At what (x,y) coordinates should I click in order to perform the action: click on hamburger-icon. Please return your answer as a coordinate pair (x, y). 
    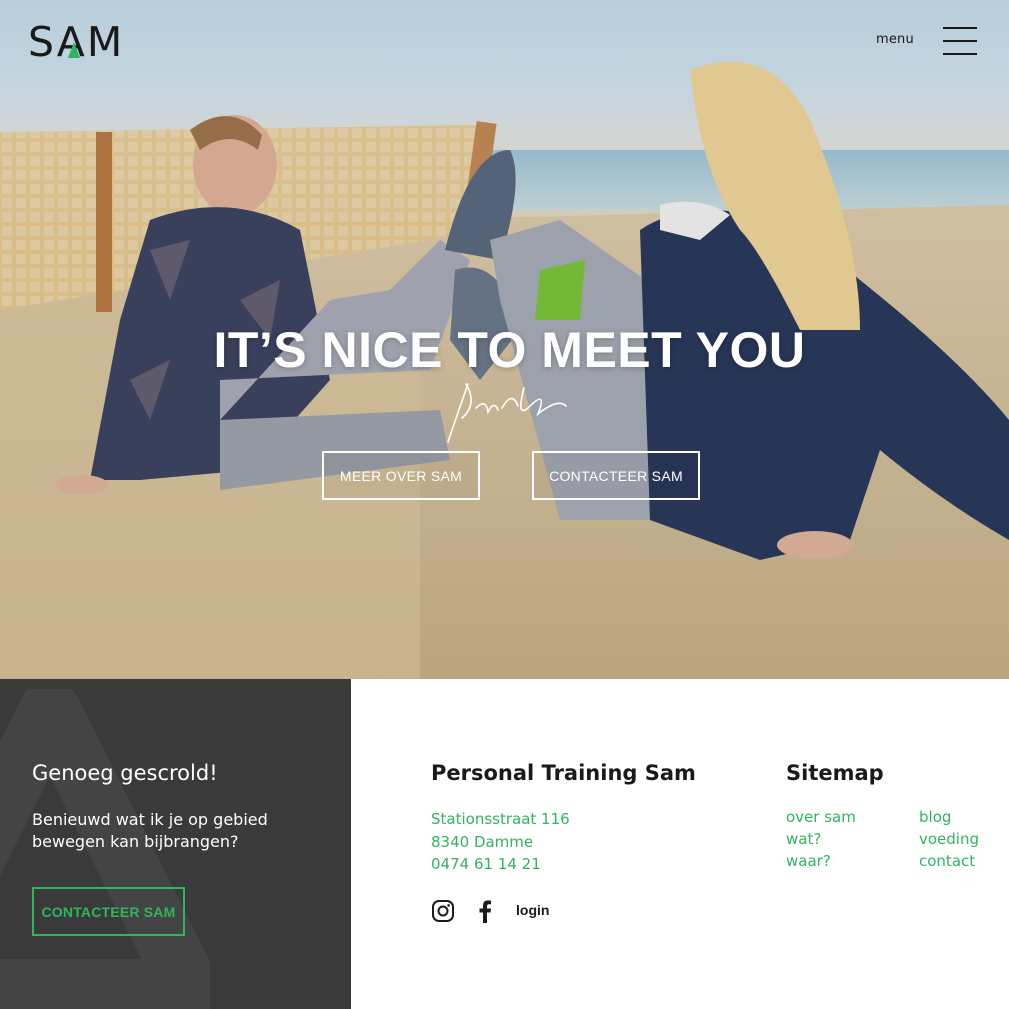
    Looking at the image, I should click on (960, 42).